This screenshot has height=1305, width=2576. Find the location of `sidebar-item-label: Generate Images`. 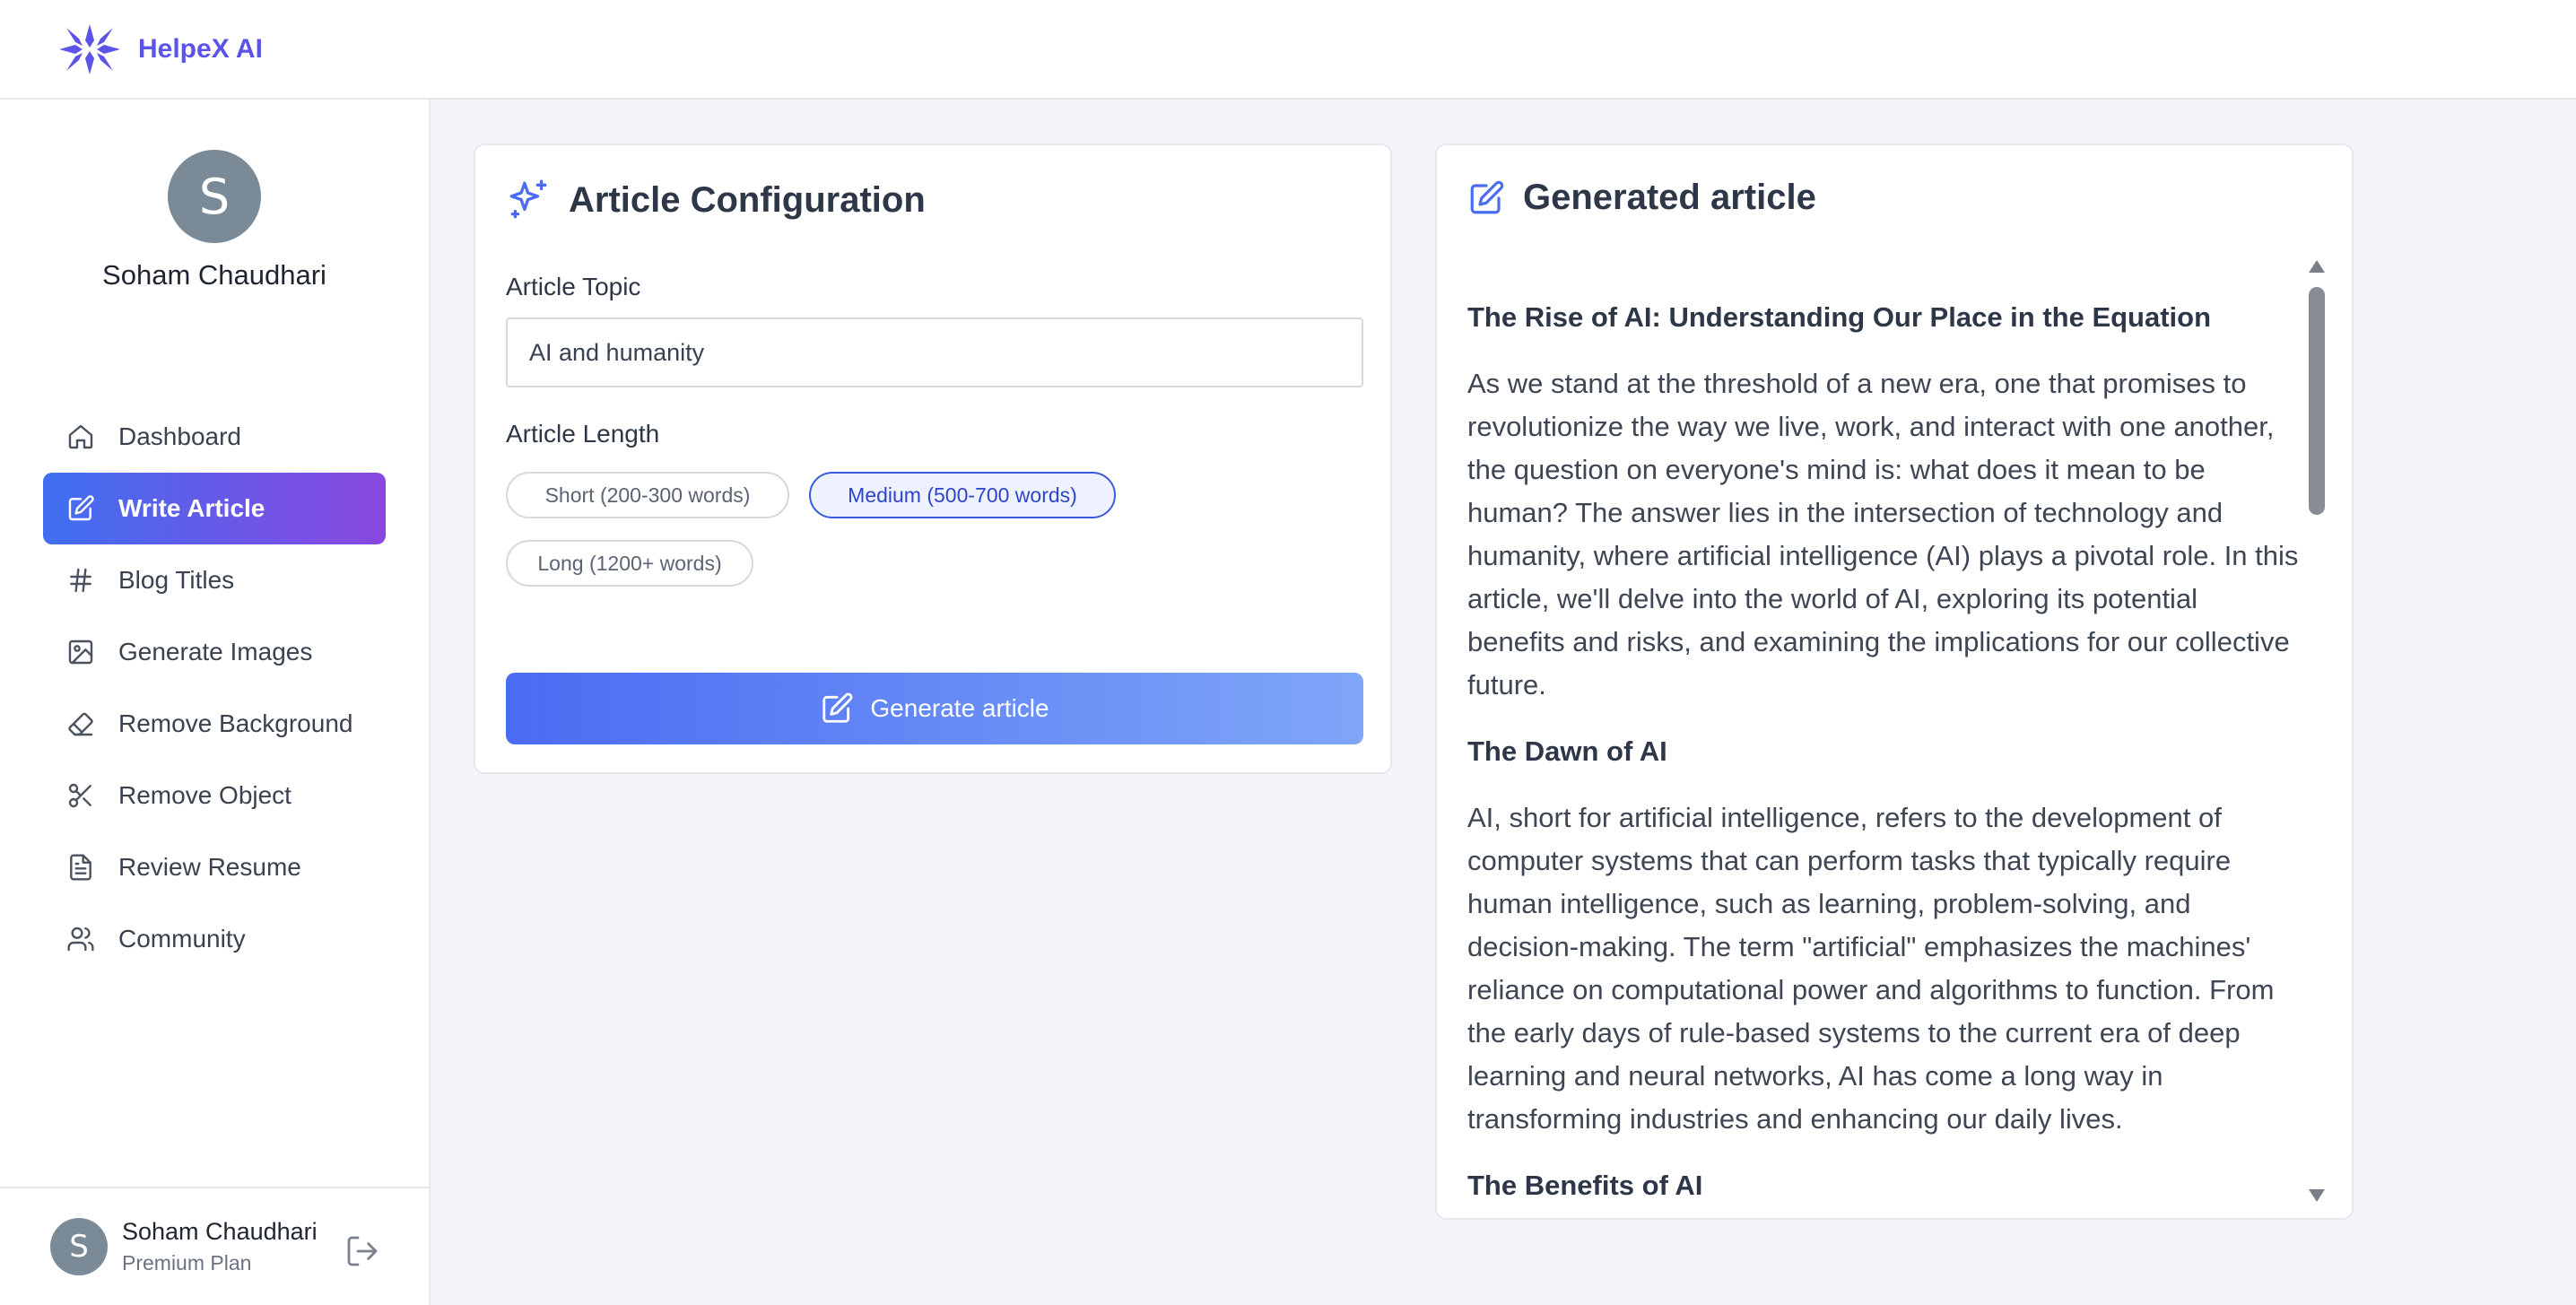

sidebar-item-label: Generate Images is located at coordinates (215, 652).